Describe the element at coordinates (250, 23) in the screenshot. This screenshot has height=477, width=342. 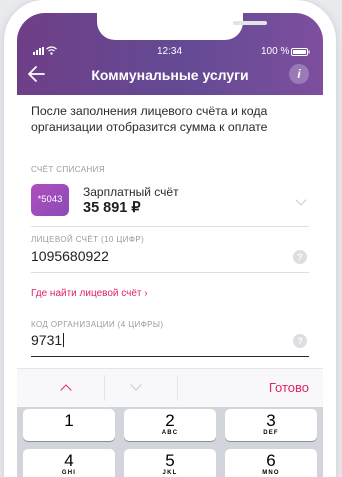
I see `speaker-grille` at that location.